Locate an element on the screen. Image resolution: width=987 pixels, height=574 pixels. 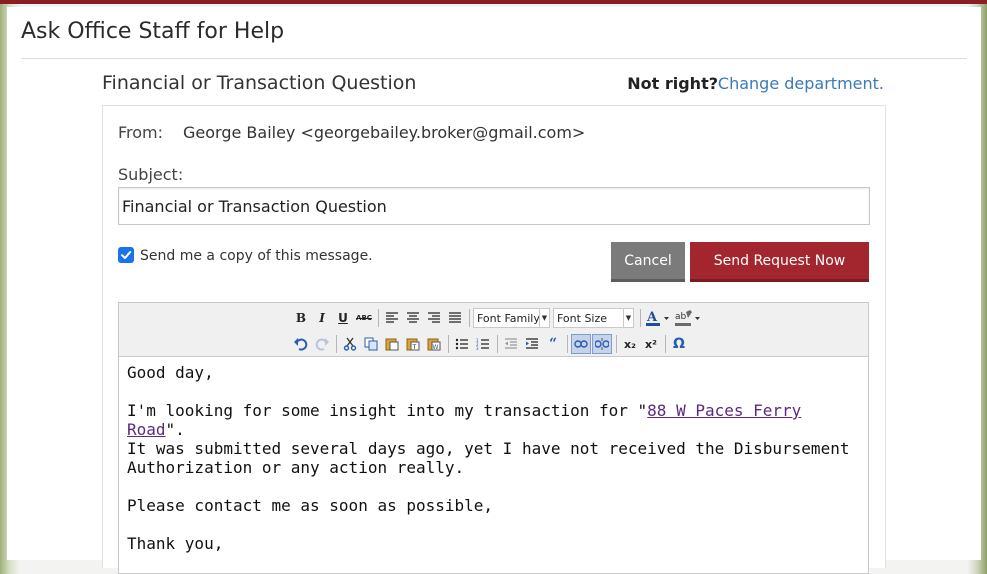
paste-icon is located at coordinates (392, 344).